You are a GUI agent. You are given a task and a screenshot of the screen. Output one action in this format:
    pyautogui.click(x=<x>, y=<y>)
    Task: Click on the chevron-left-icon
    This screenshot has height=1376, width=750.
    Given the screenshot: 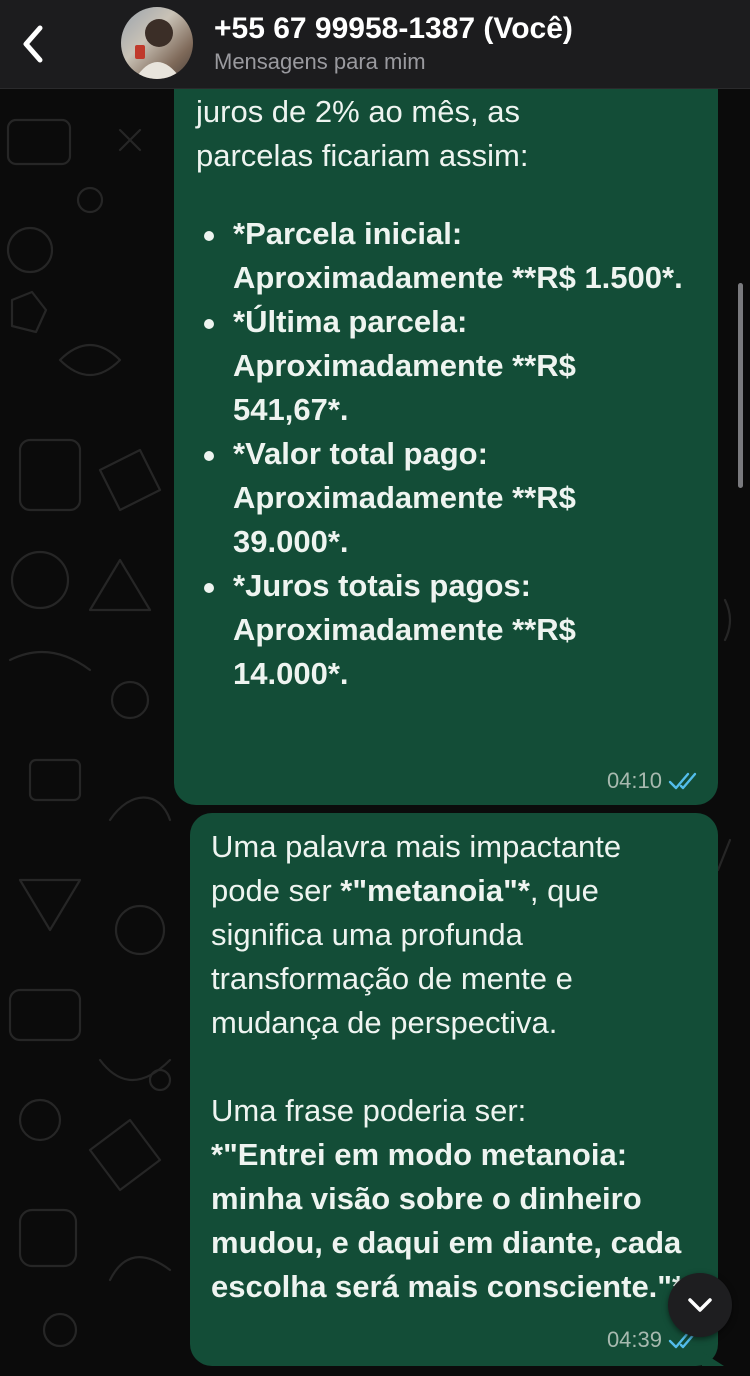 What is the action you would take?
    pyautogui.click(x=33, y=44)
    